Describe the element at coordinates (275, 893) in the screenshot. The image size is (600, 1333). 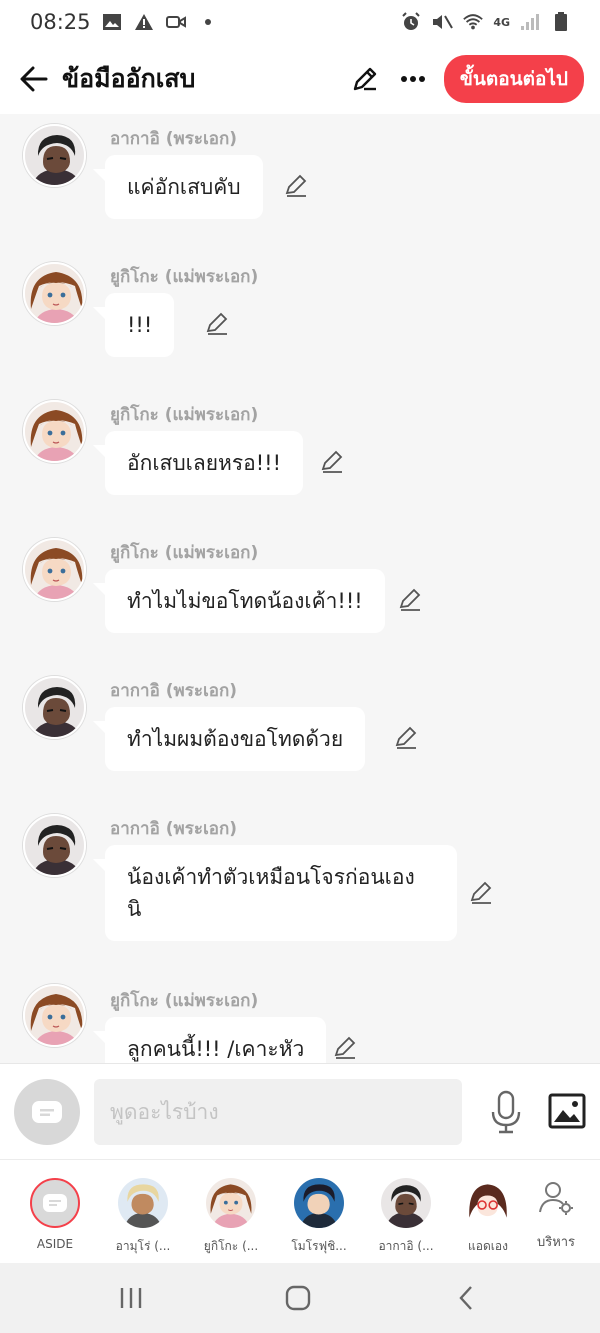
I see `message-bubble: น้องเค้าทำตัวเหมือนโจรก่อนเอง นิ` at that location.